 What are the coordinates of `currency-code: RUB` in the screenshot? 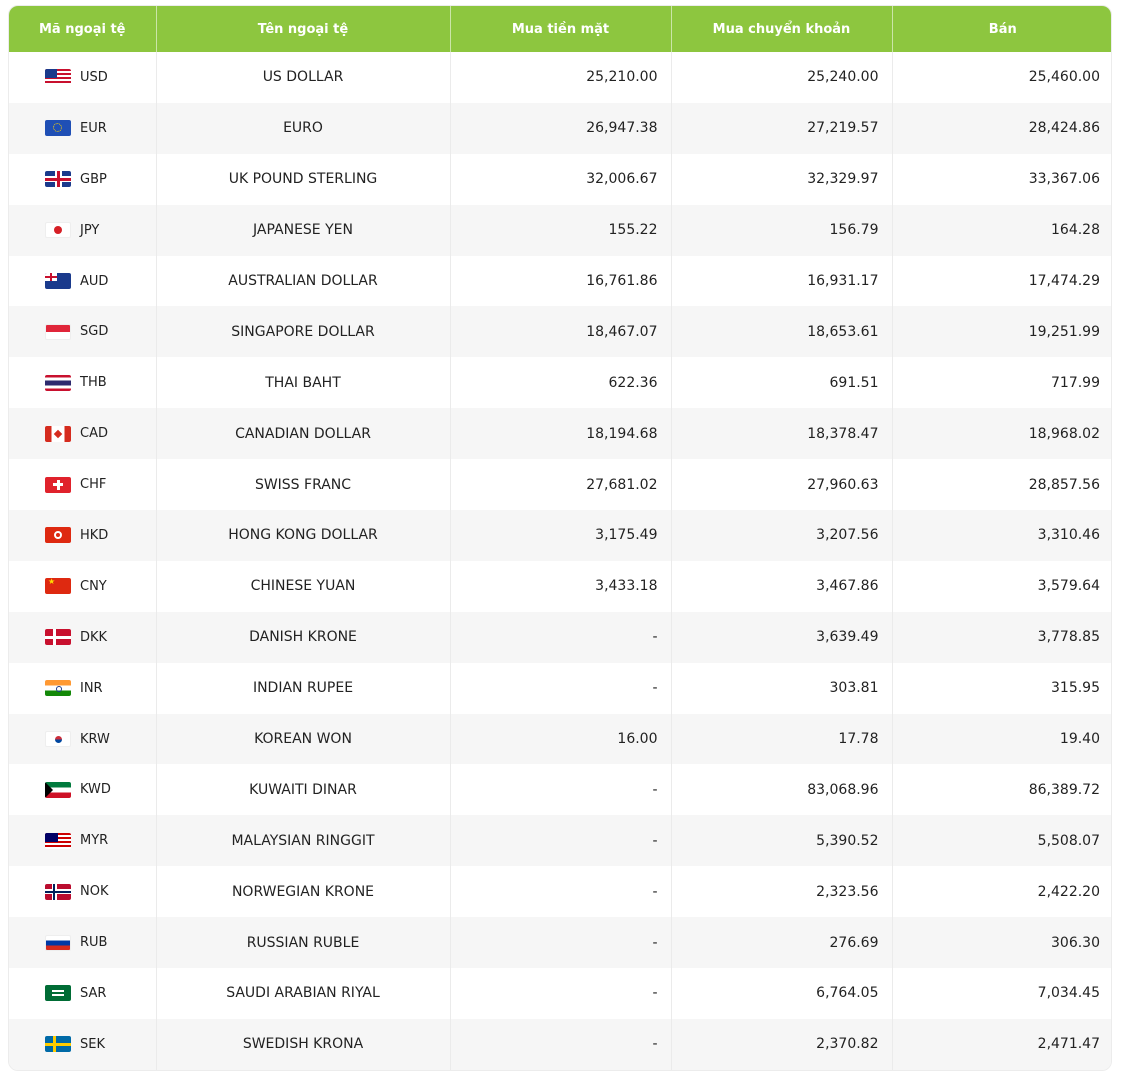 It's located at (94, 943).